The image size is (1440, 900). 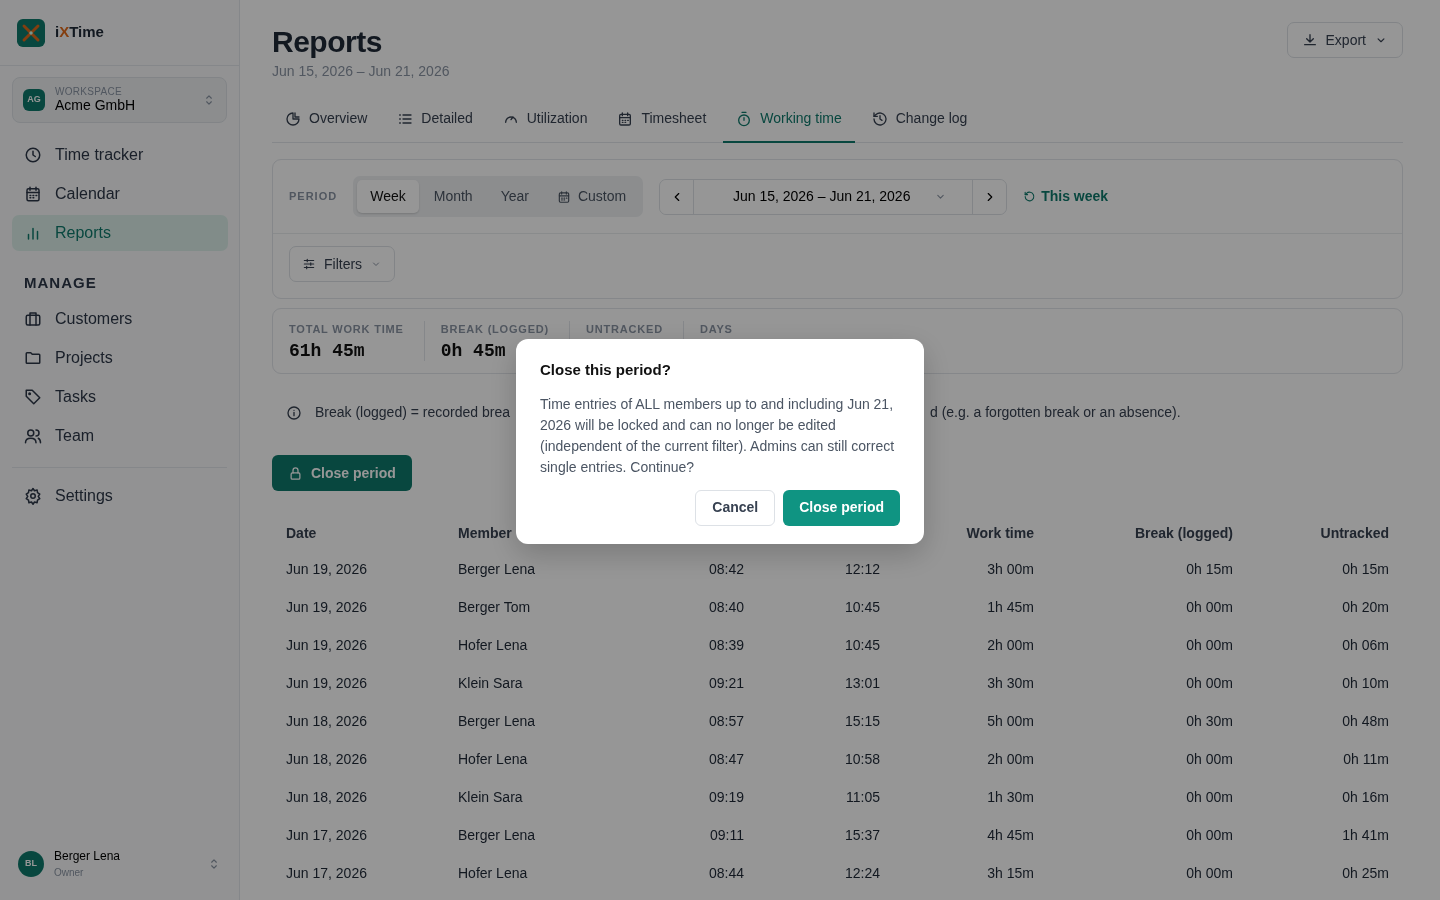 What do you see at coordinates (33, 155) in the screenshot?
I see `clock-icon` at bounding box center [33, 155].